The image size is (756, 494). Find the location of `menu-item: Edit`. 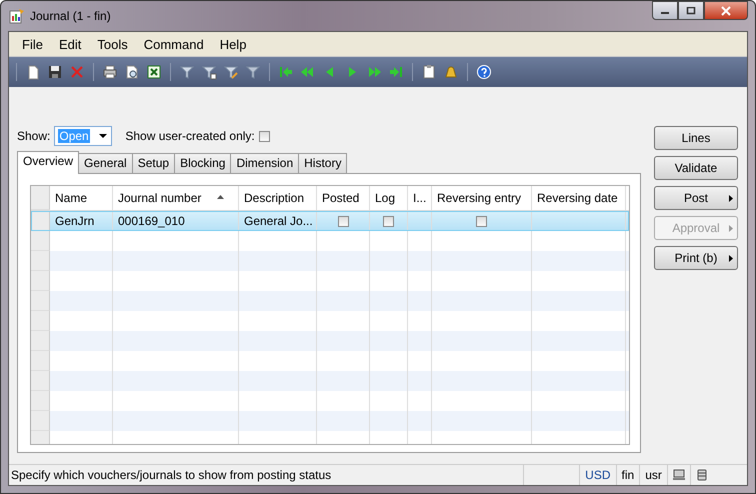

menu-item: Edit is located at coordinates (70, 44).